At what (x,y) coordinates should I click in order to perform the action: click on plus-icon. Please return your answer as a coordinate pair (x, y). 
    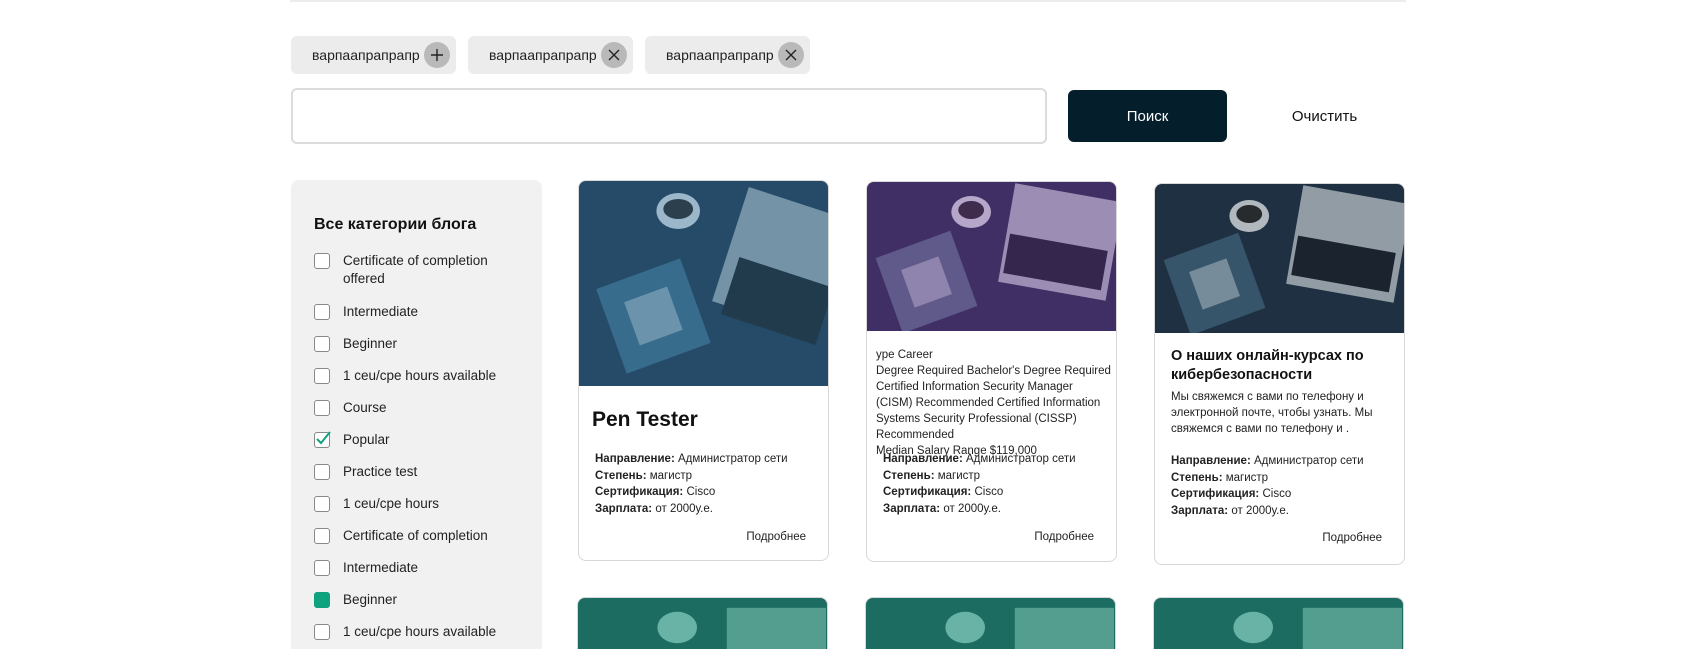
    Looking at the image, I should click on (437, 55).